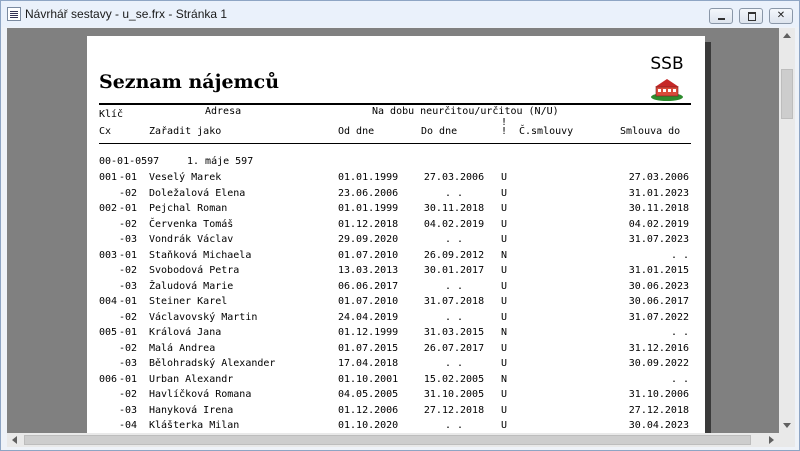 Image resolution: width=800 pixels, height=451 pixels. I want to click on cell-smlouva-do: 27.03.2006, so click(658, 177).